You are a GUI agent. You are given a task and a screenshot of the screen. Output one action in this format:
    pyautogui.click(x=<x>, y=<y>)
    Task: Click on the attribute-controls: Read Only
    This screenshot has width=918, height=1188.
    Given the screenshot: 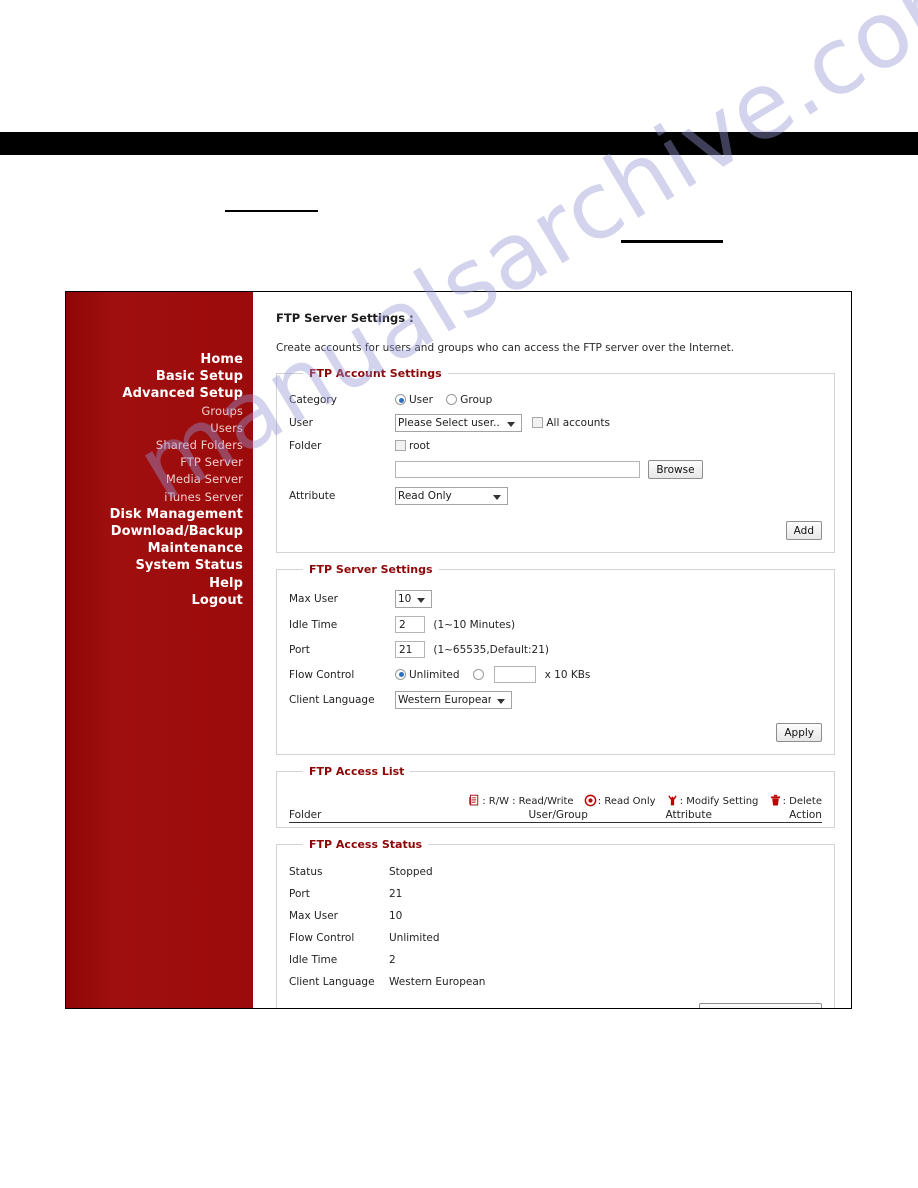 What is the action you would take?
    pyautogui.click(x=608, y=496)
    